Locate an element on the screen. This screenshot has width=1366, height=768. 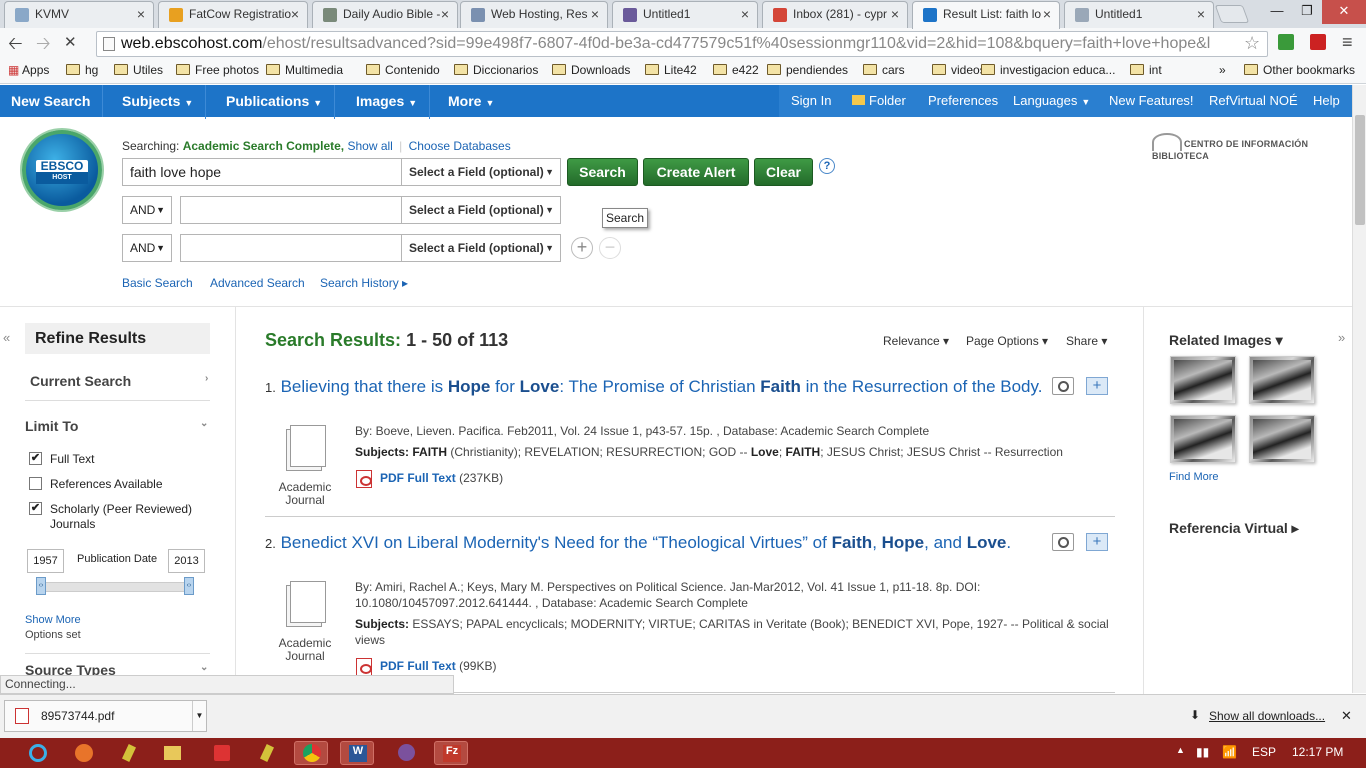
download-item: 89573744.pdf ▼ is located at coordinates (105, 716).